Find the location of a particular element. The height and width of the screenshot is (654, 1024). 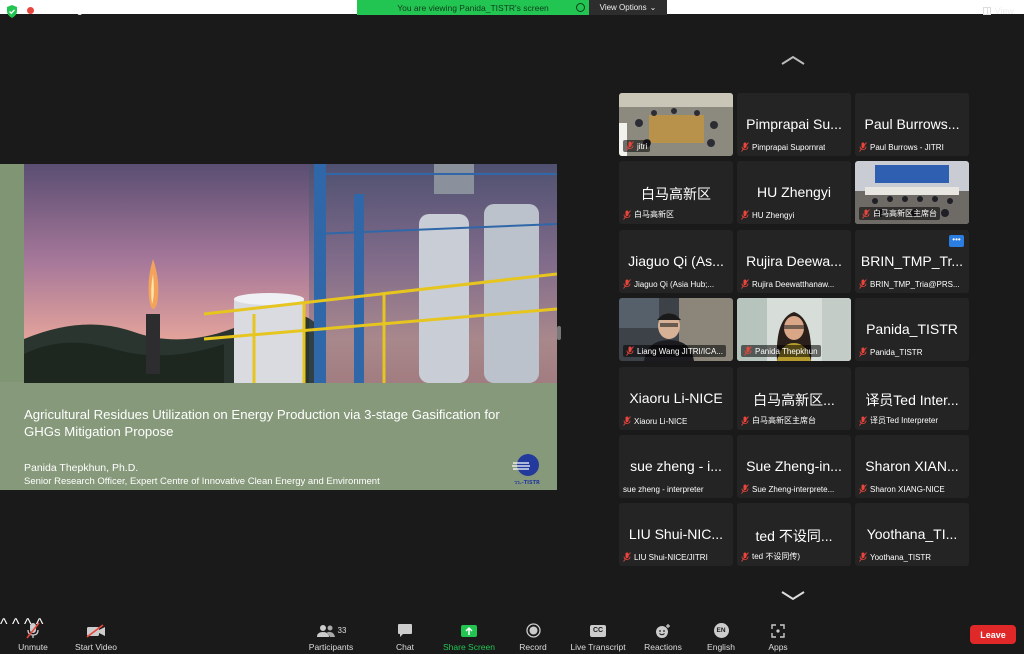

apps-button: Apps is located at coordinates (778, 637).